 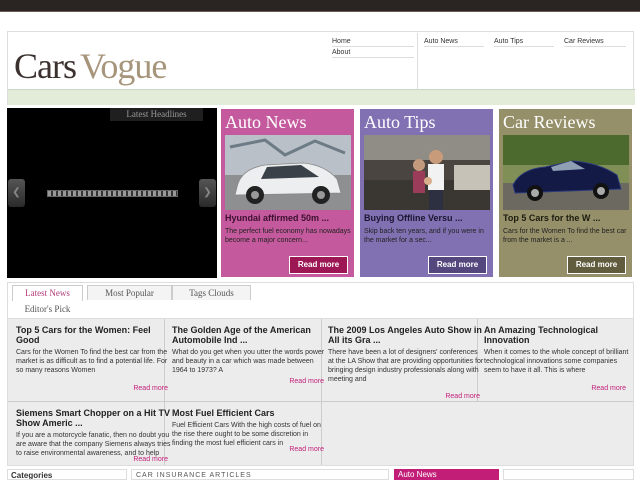 I want to click on nav-about: About, so click(x=373, y=52).